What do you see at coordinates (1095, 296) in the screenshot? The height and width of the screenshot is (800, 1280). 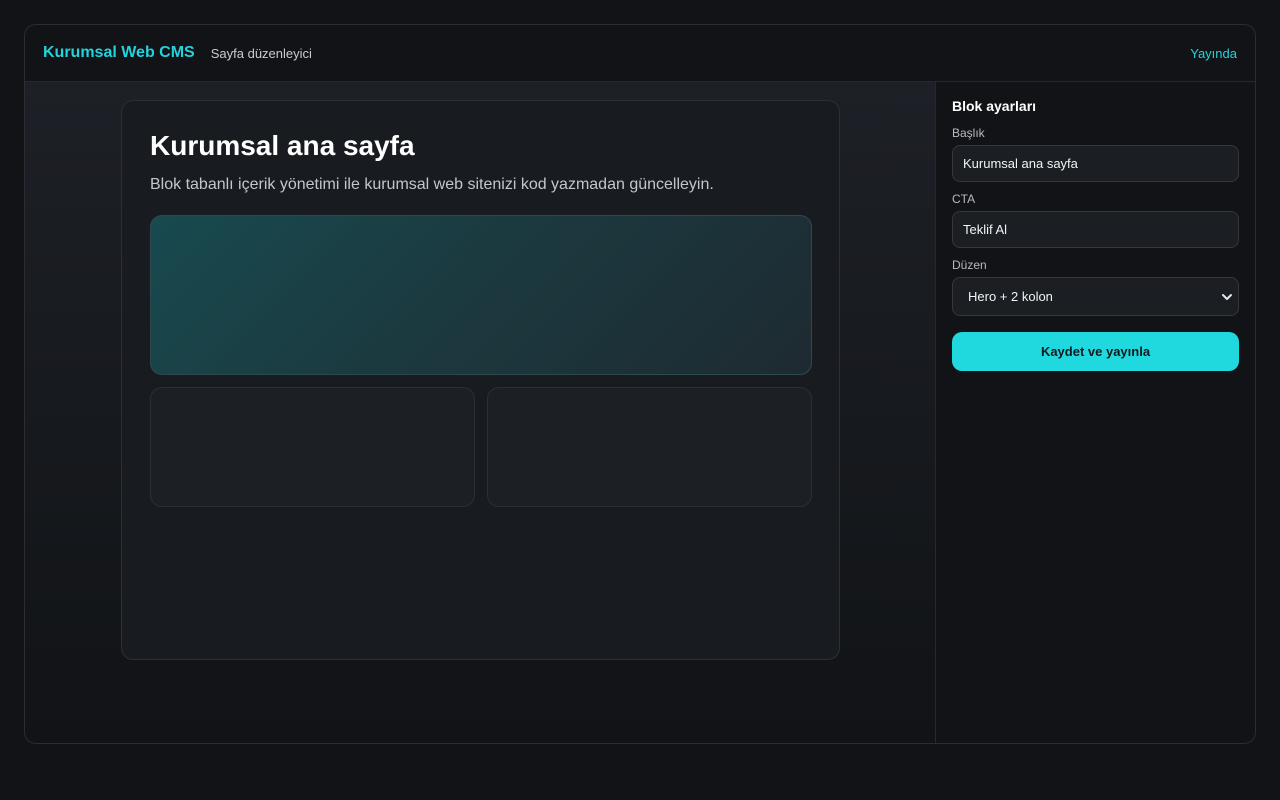 I see `layout-select: Hero + 2 kolon` at bounding box center [1095, 296].